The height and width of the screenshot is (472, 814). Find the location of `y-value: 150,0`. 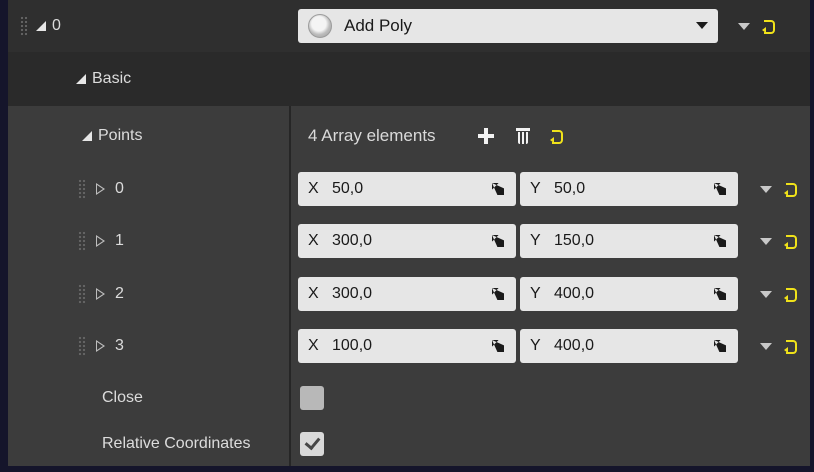

y-value: 150,0 is located at coordinates (574, 240).